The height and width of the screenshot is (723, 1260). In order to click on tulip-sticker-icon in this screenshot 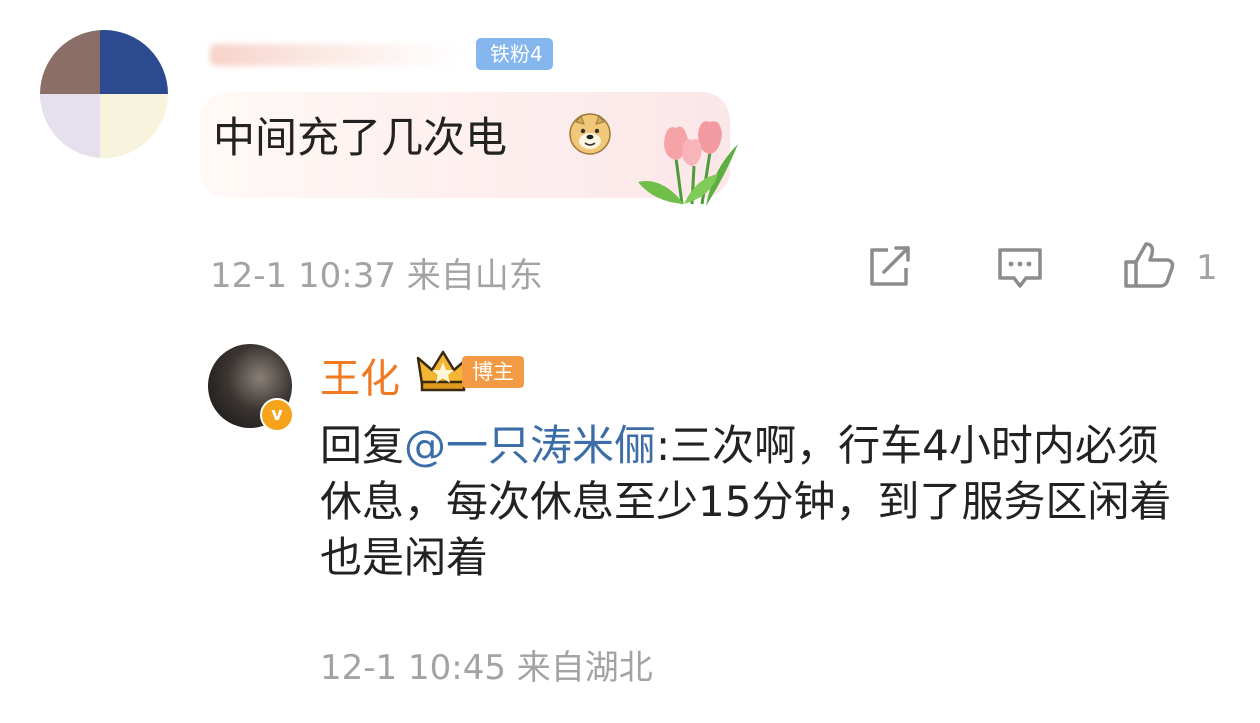, I will do `click(688, 163)`.